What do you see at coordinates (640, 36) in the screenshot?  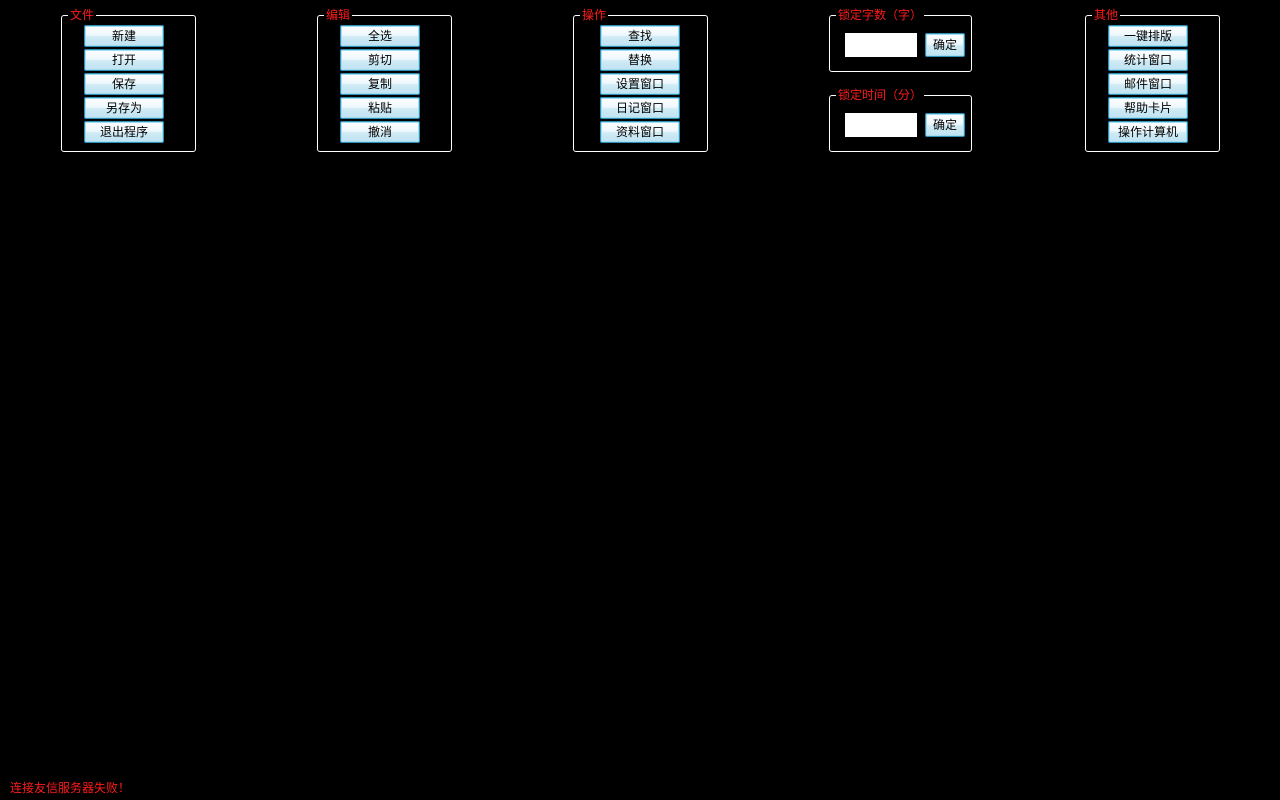 I see `find-button: 查找` at bounding box center [640, 36].